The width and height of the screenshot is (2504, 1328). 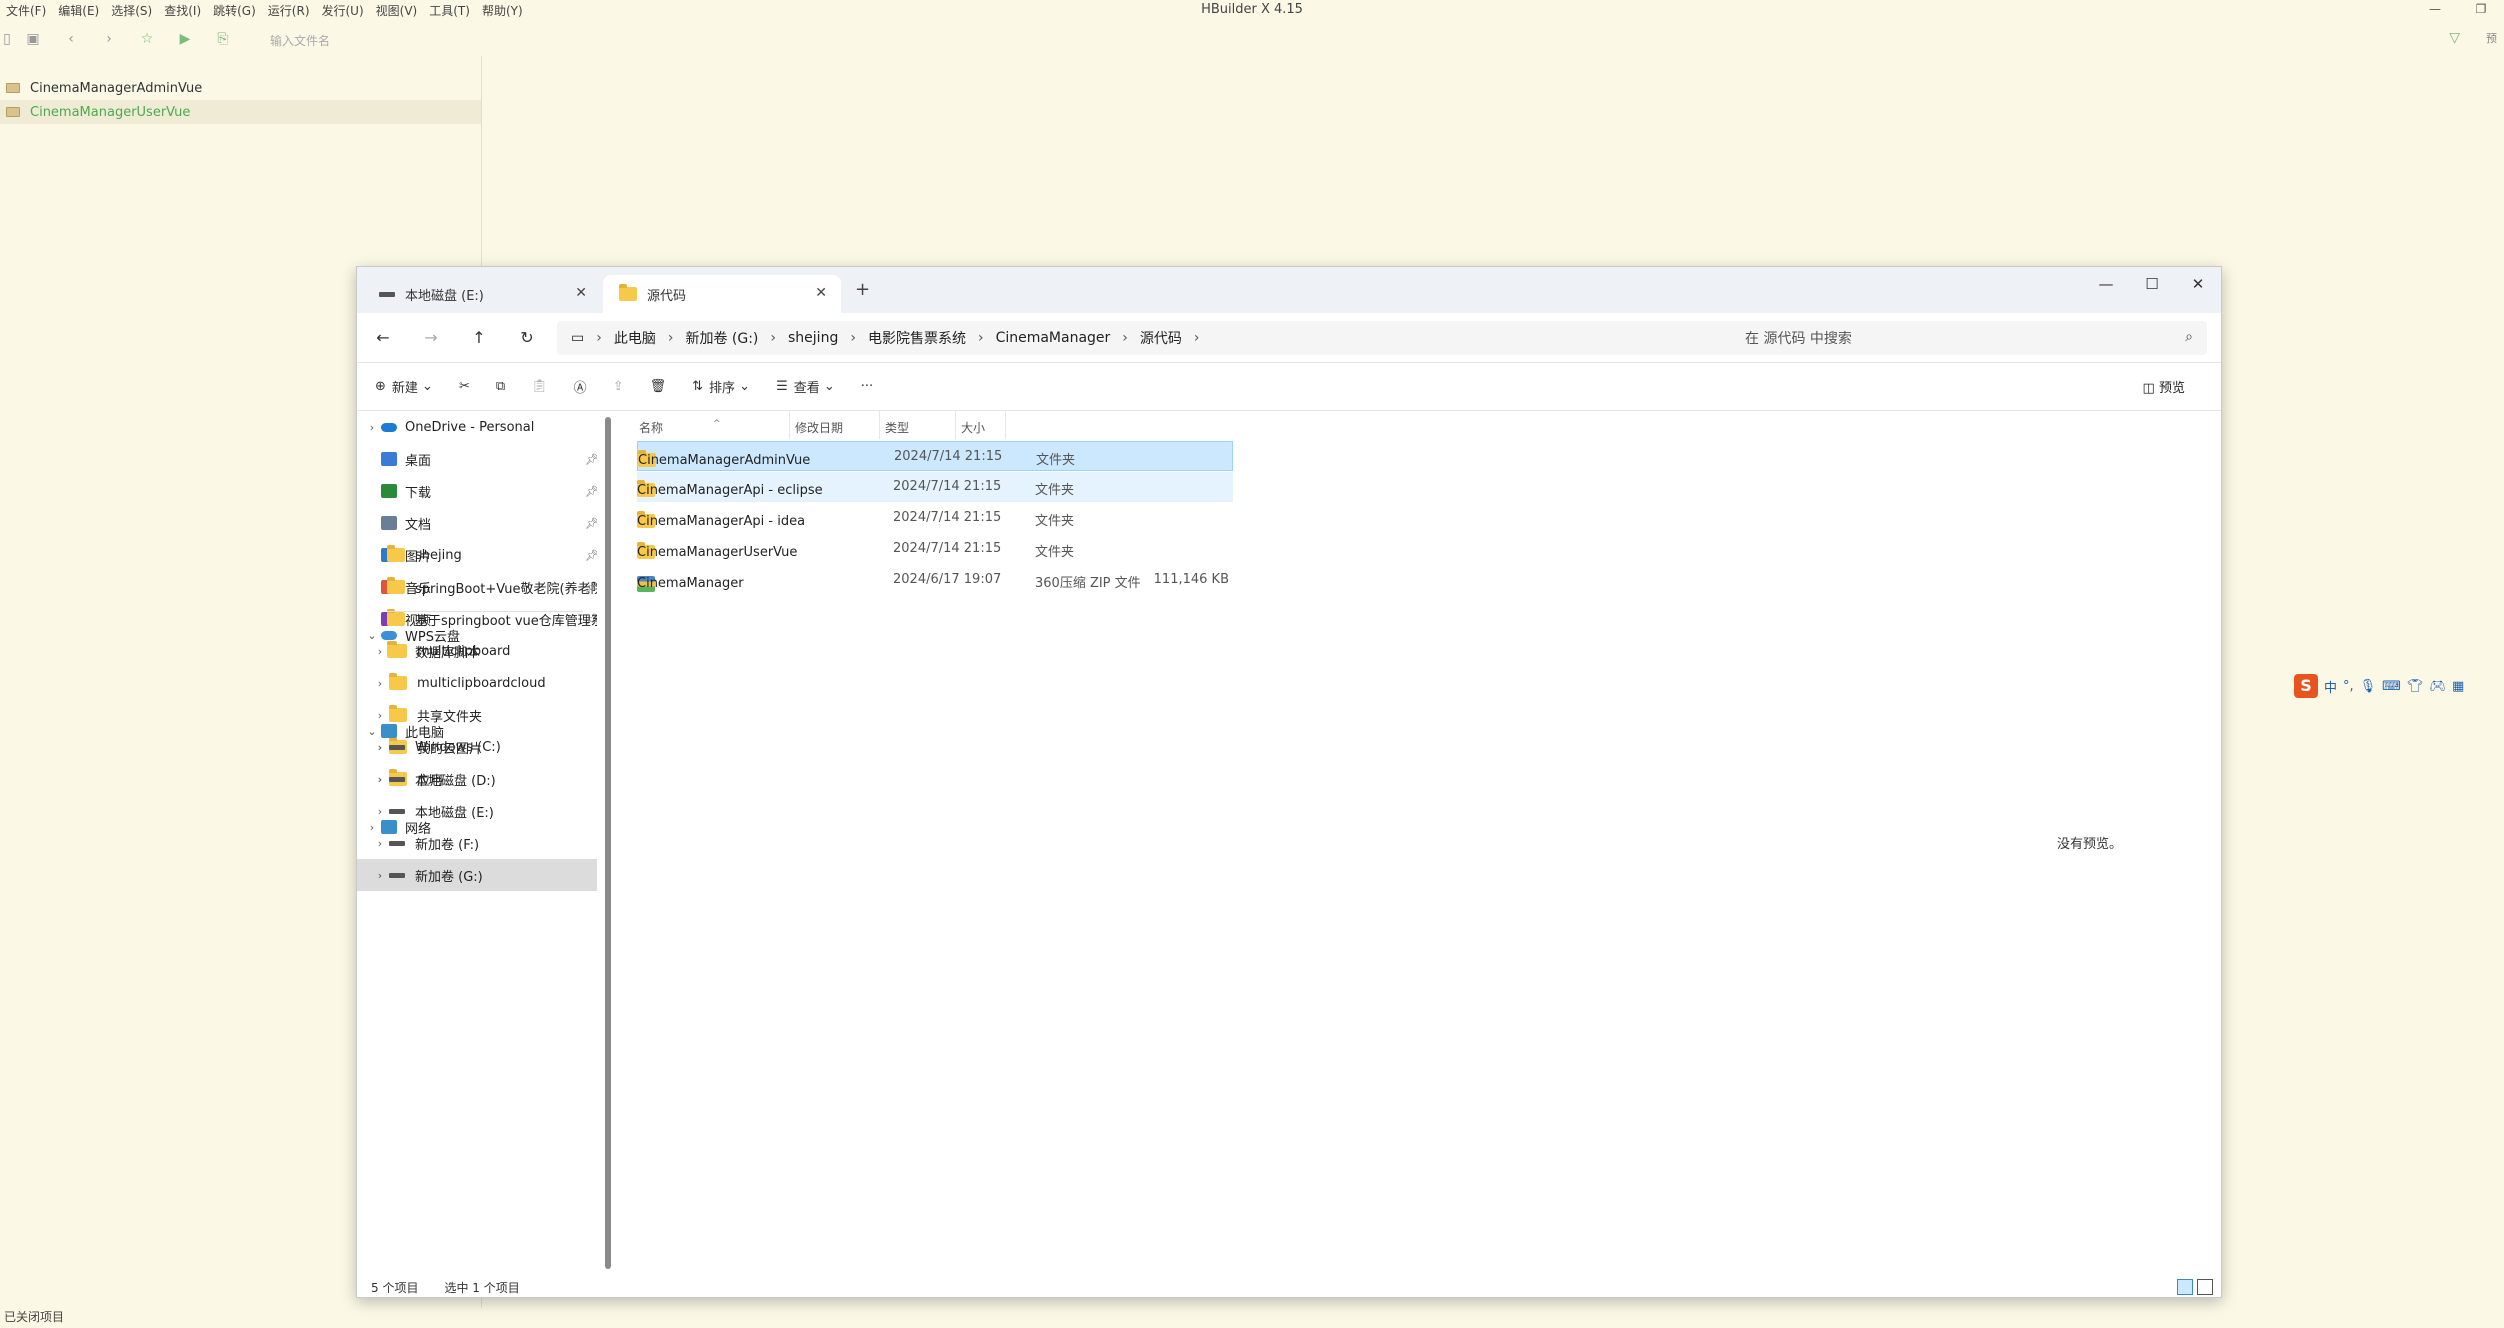 I want to click on breadcrumb-item: 源代码, so click(x=1161, y=338).